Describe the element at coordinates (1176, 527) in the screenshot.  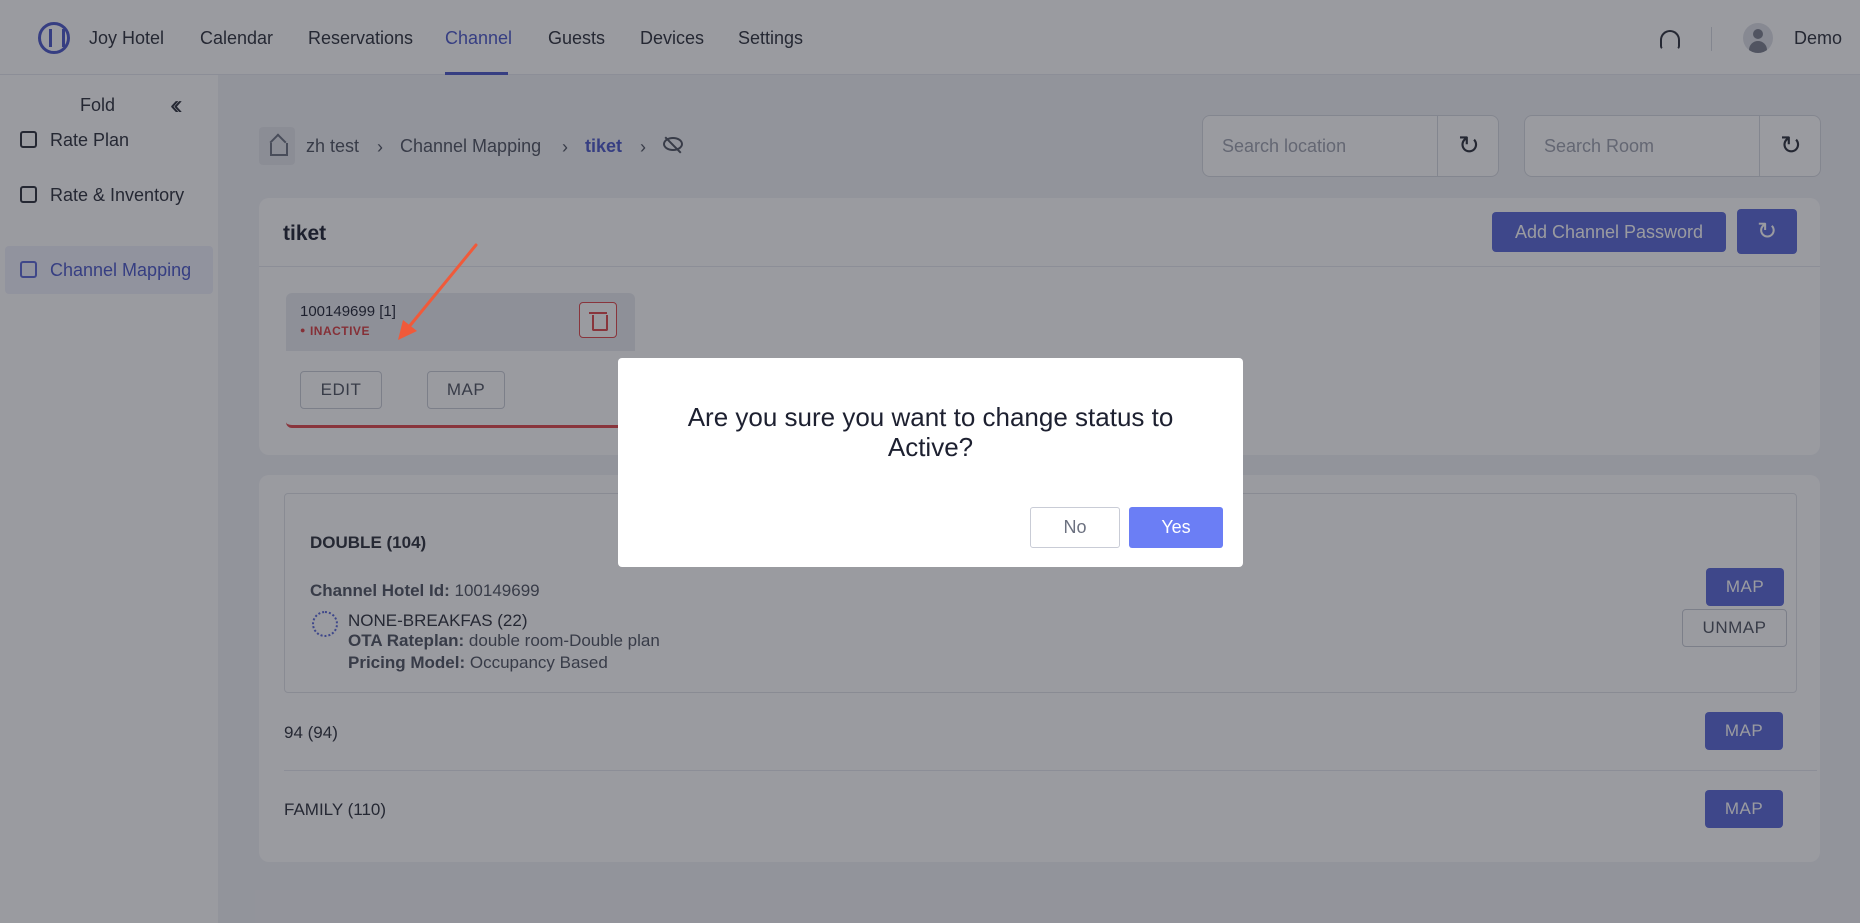
I see `yes-button: Yes` at that location.